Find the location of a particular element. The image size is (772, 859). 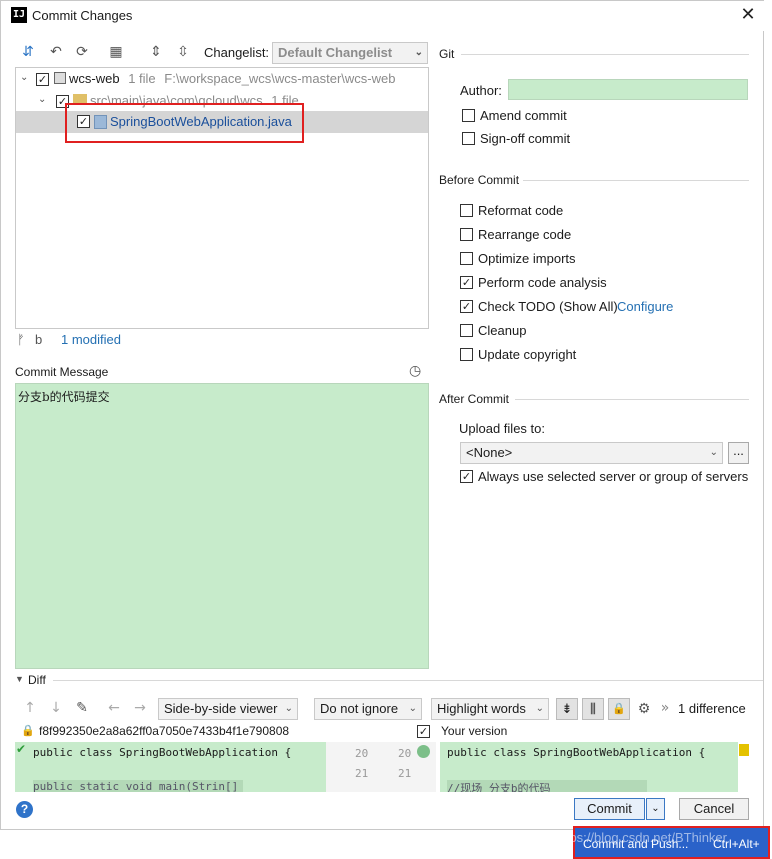

title-bar: IJ Commit Changes ✕ is located at coordinates (383, 16).